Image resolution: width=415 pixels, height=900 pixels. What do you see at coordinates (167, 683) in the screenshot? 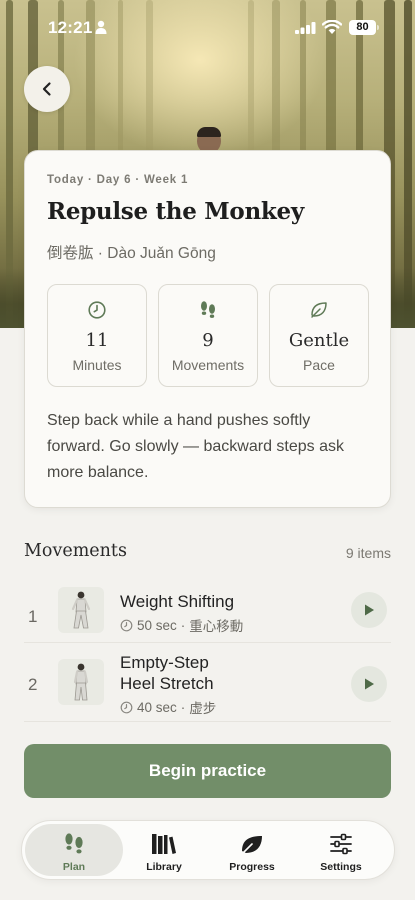
I see `movement-name-line: Heel Stretch` at bounding box center [167, 683].